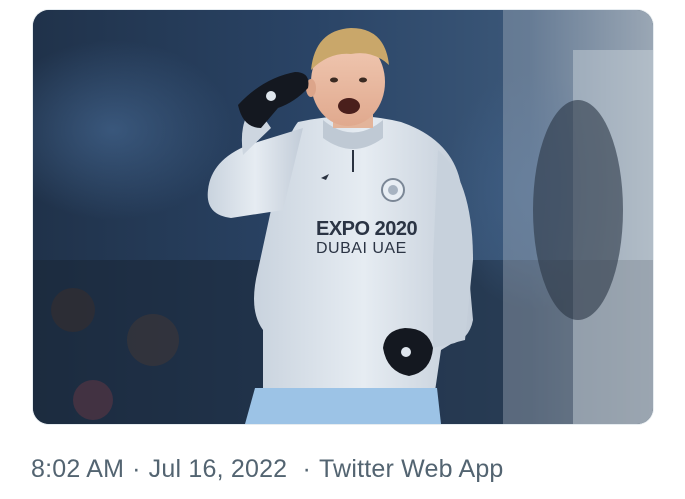 The width and height of the screenshot is (685, 499). I want to click on tweet-timestamp-link: 8:02 AM · Jul 16, 2022, so click(162, 469).